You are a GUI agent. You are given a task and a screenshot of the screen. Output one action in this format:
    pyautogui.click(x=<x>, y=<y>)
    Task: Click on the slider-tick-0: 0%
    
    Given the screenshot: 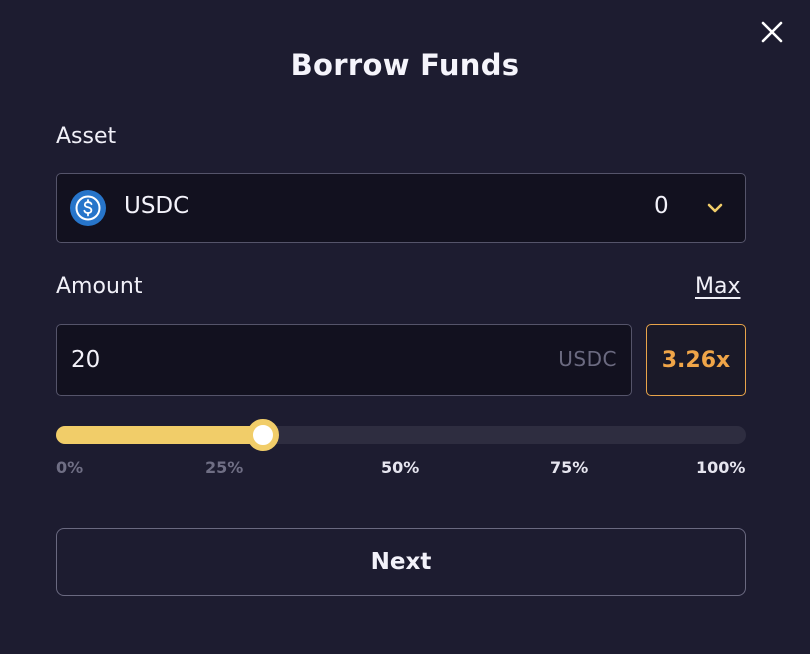 What is the action you would take?
    pyautogui.click(x=70, y=467)
    